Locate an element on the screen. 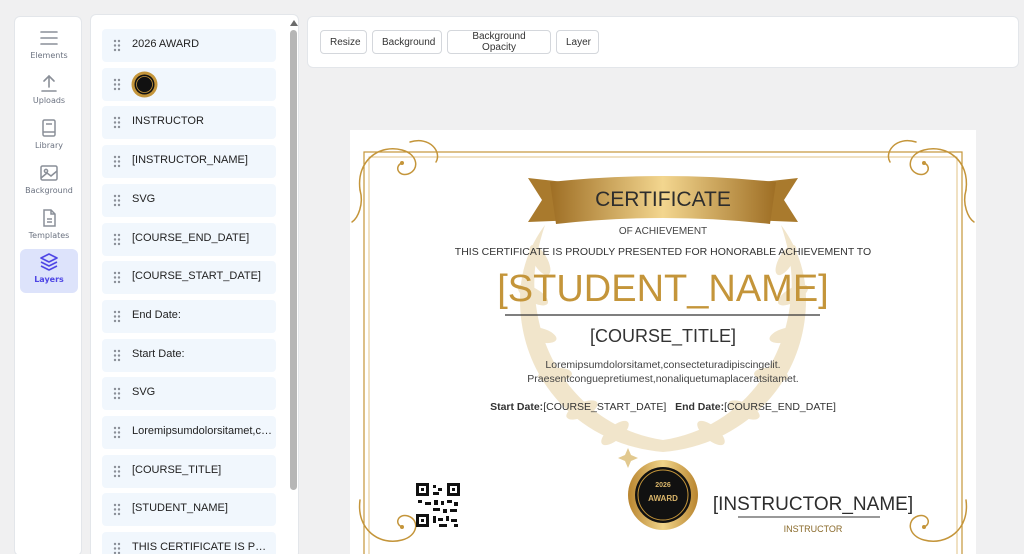 This screenshot has width=1024, height=554. rail-label: Library is located at coordinates (49, 145).